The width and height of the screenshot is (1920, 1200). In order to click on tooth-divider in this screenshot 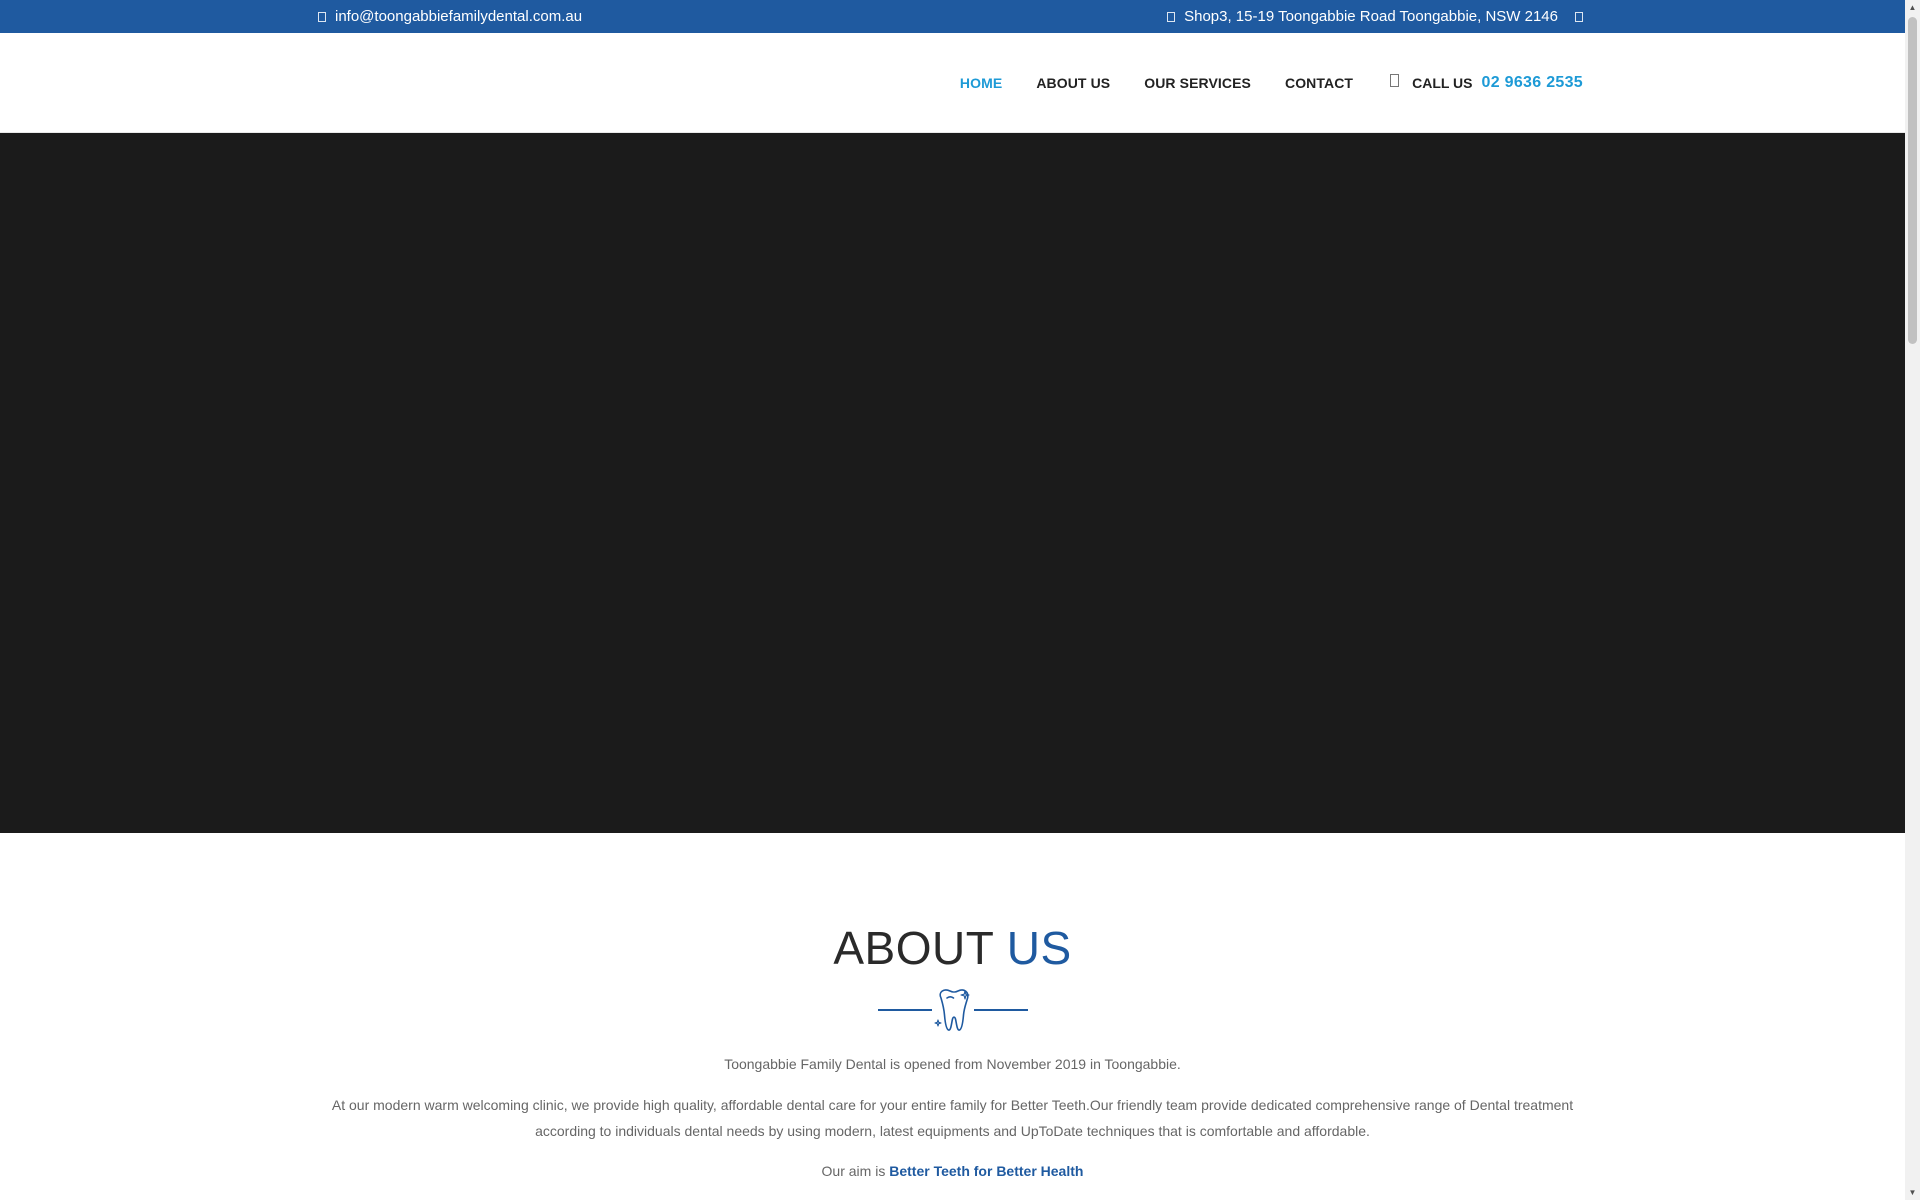, I will do `click(953, 1010)`.